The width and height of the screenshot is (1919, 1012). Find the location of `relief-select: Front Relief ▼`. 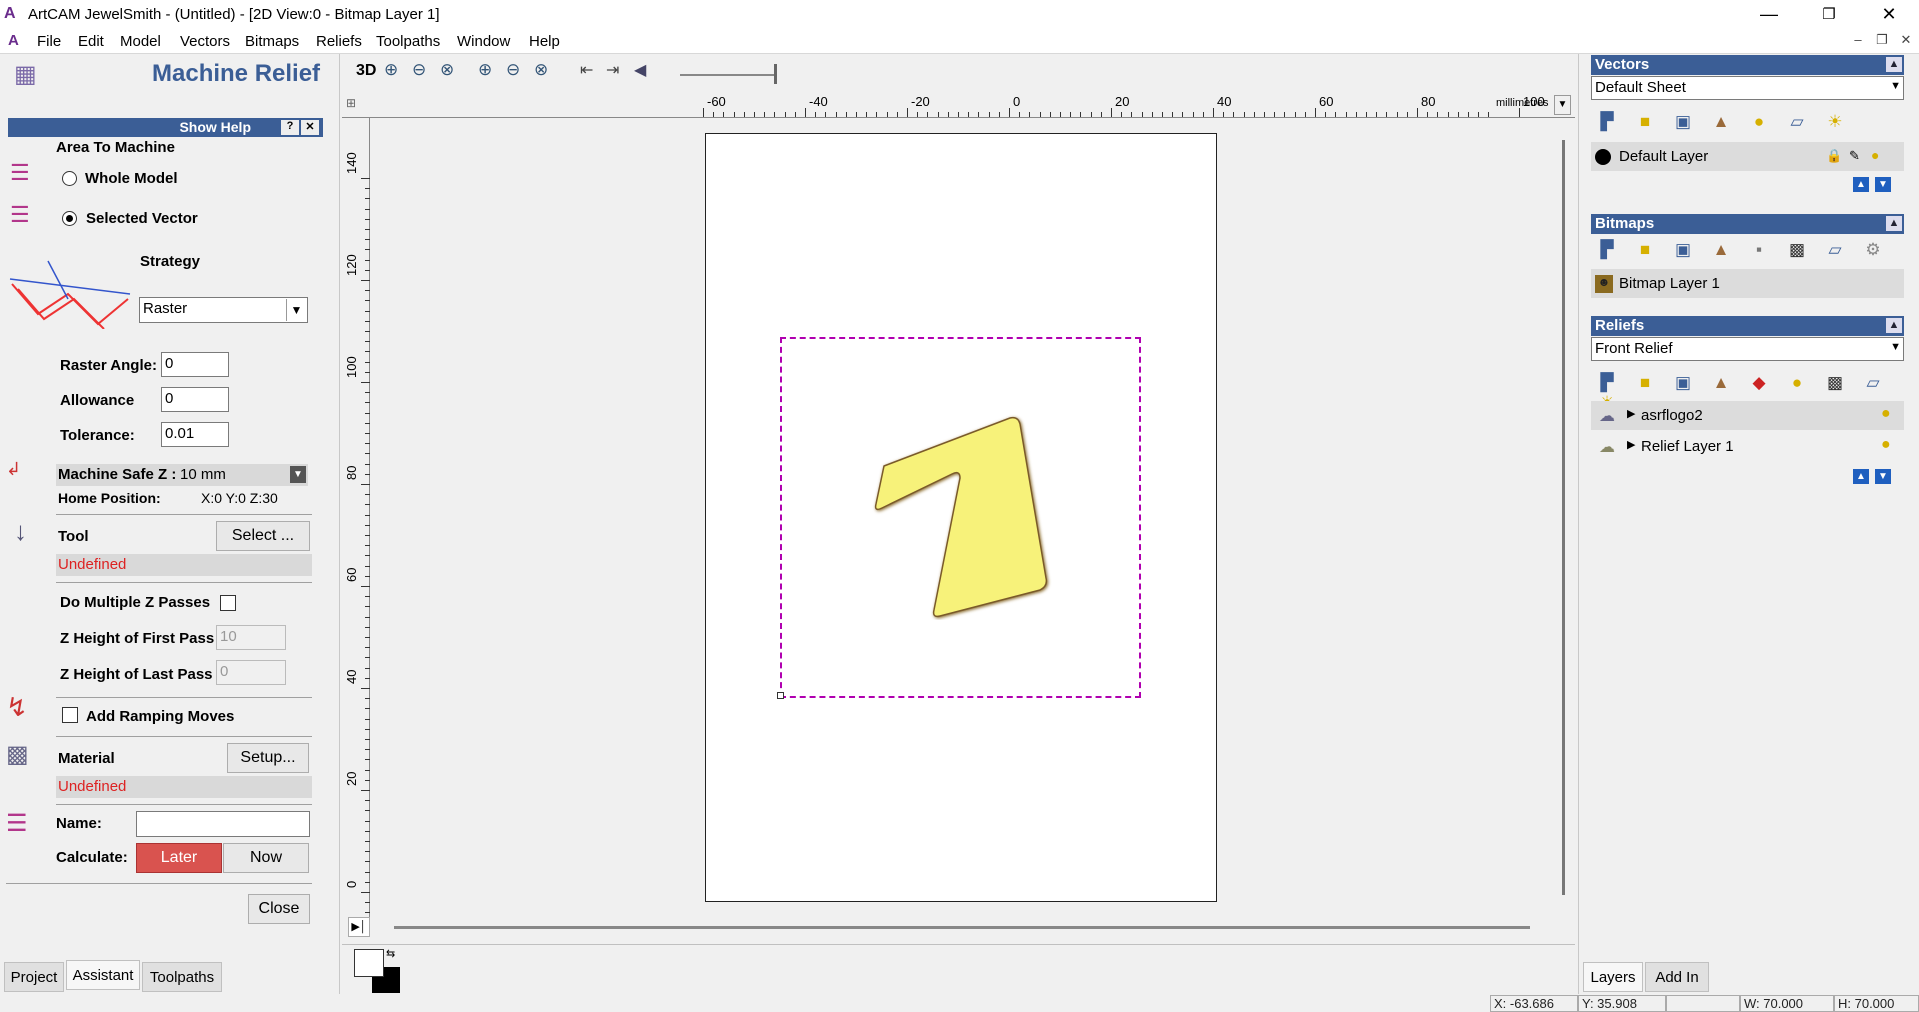

relief-select: Front Relief ▼ is located at coordinates (1747, 349).